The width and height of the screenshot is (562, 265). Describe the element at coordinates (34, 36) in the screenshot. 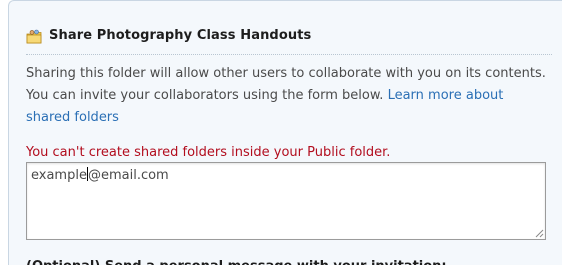

I see `shared-folder-icon` at that location.